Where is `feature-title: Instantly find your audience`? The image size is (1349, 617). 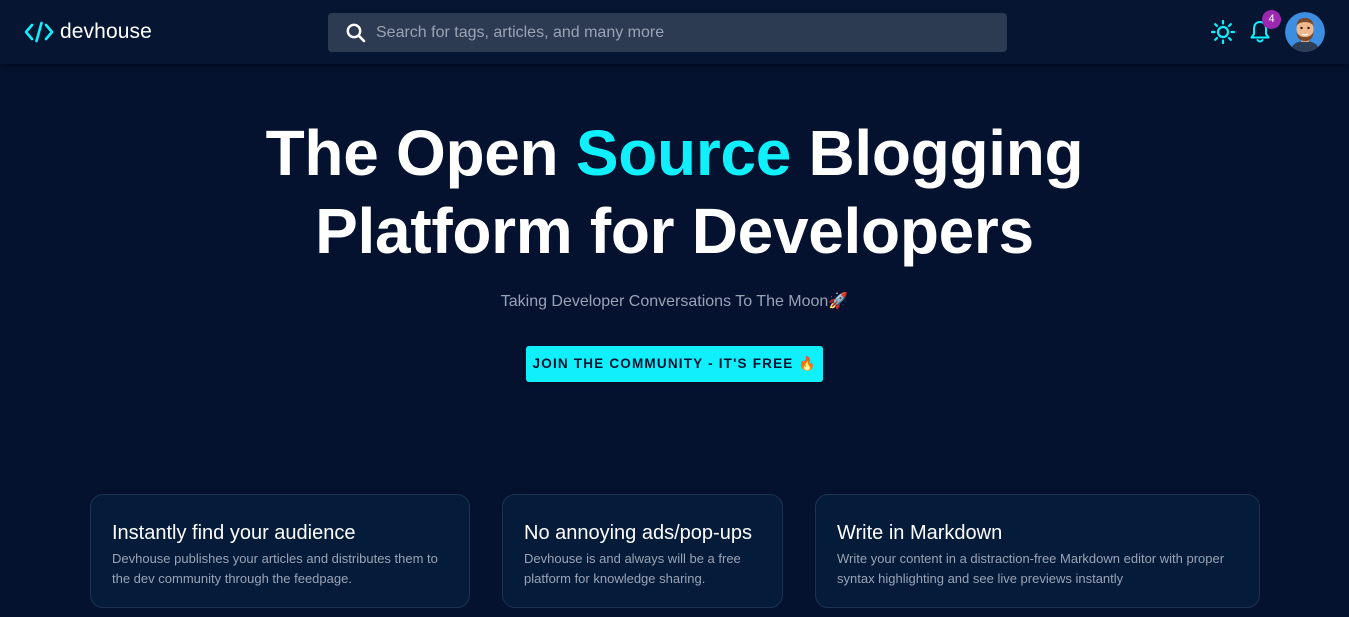 feature-title: Instantly find your audience is located at coordinates (234, 533).